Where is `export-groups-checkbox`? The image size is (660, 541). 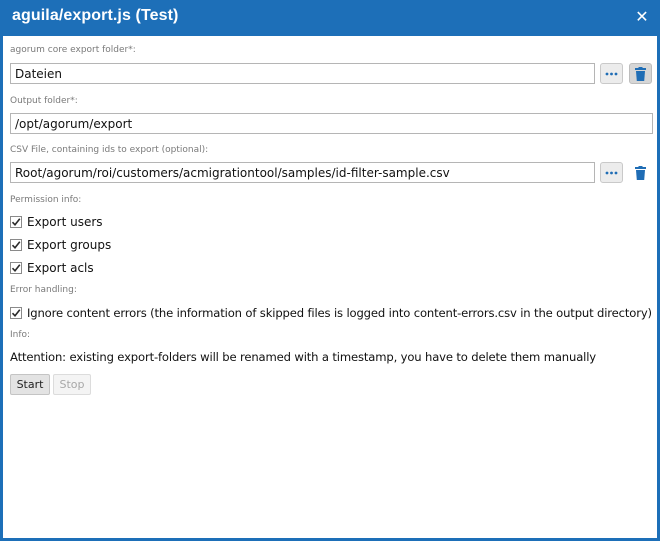
export-groups-checkbox is located at coordinates (16, 245).